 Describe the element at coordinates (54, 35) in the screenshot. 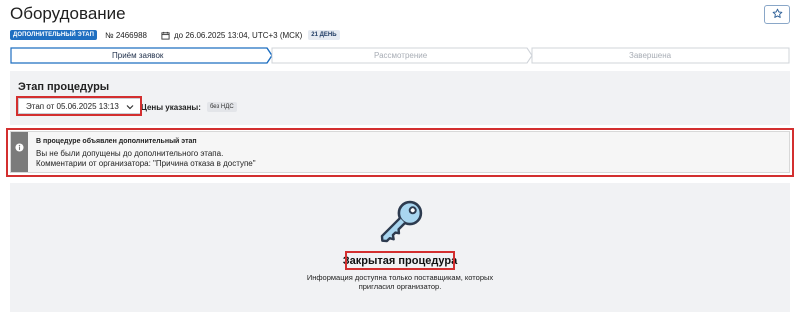

I see `stage-badge: ДОПОЛНИТЕЛЬНЫЙ ЭТАП` at that location.